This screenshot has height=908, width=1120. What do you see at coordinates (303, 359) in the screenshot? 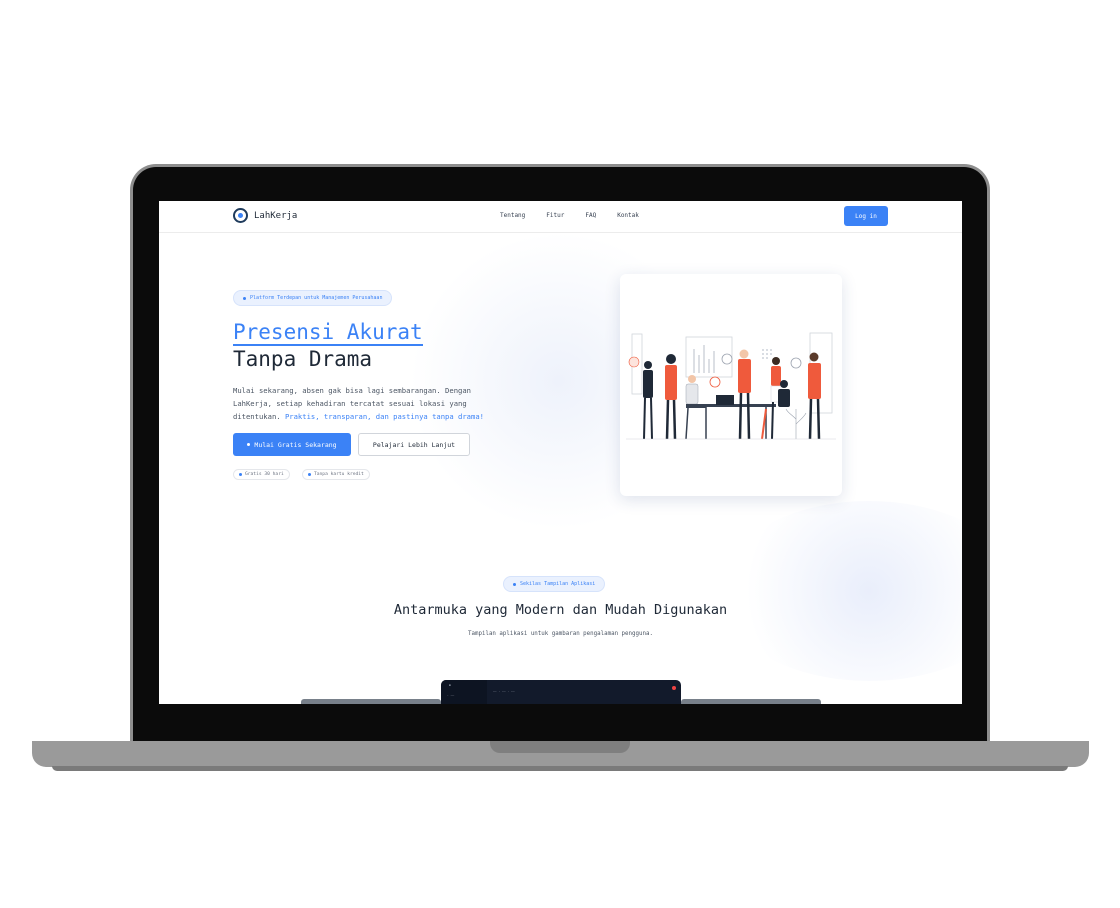
I see `hero-title: Tanpa Drama` at bounding box center [303, 359].